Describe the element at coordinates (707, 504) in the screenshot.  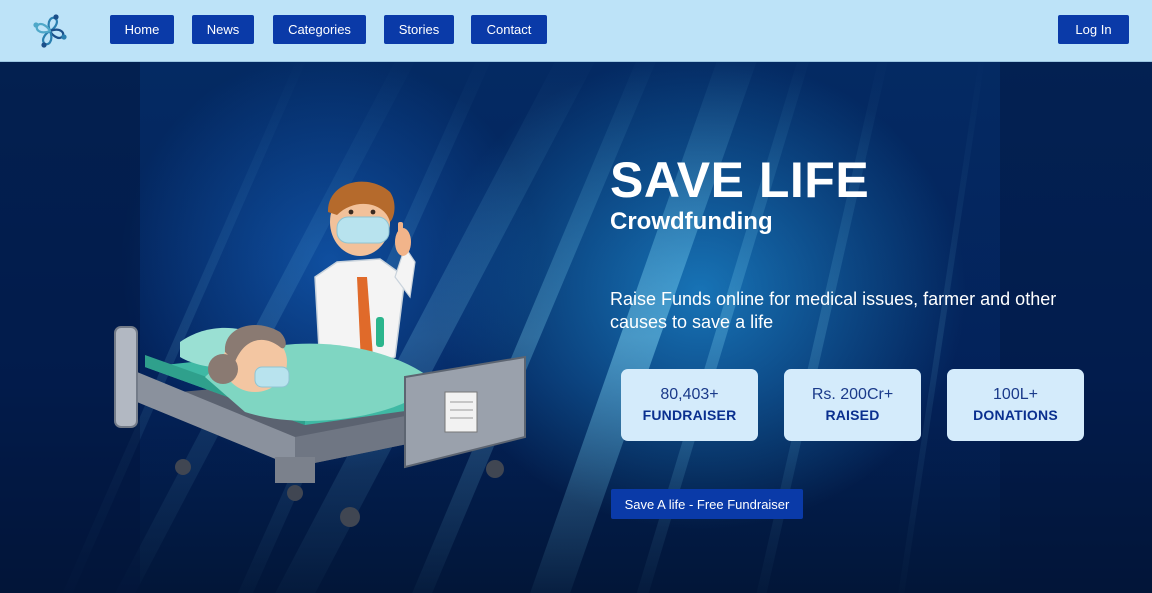
I see `save-a-life-fundraiser-button: Save A life - Free Fundraiser` at that location.